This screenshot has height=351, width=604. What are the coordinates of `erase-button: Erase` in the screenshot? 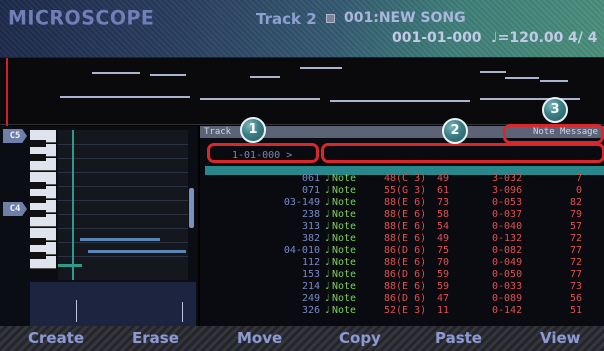 It's located at (155, 338).